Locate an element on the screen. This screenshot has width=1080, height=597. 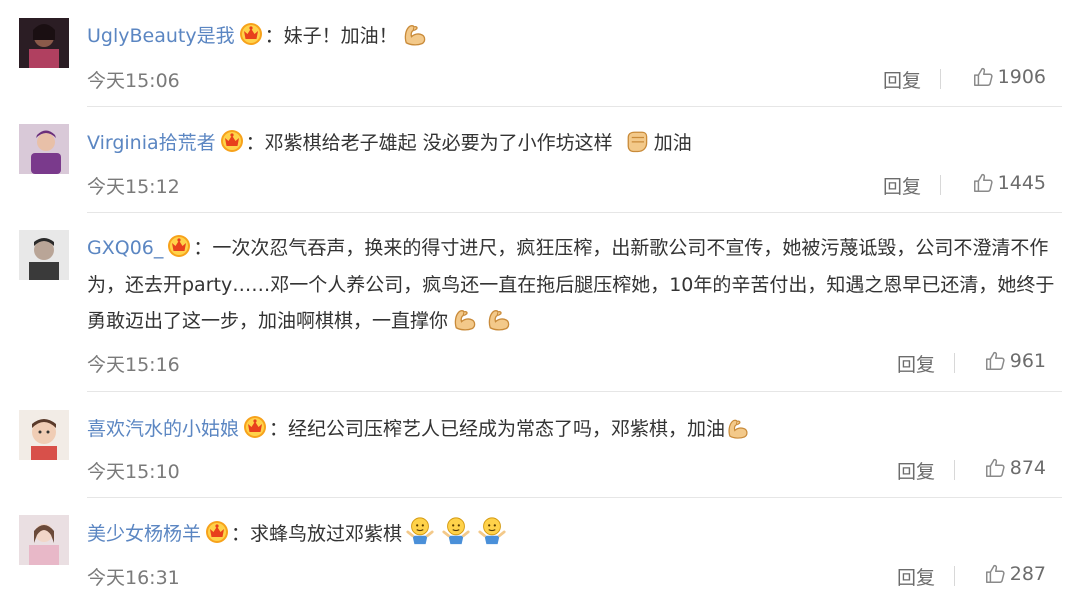
raised-fist-emoji is located at coordinates (637, 141).